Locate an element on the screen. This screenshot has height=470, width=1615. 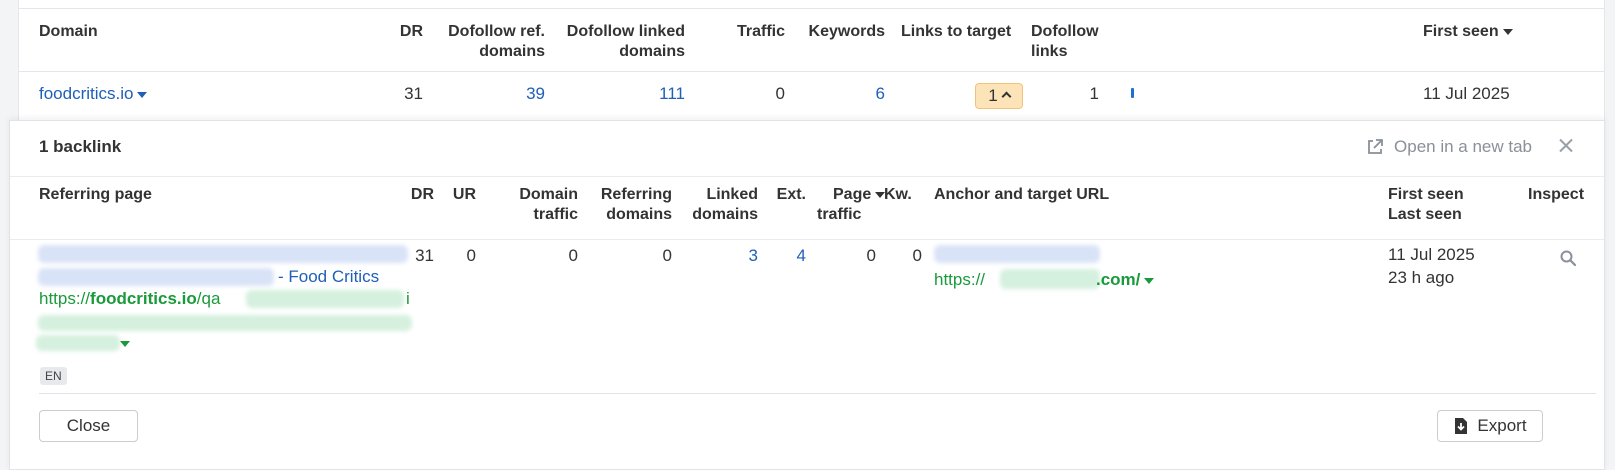
referring-page-url: https://foodcritics.io/qa is located at coordinates (129, 299).